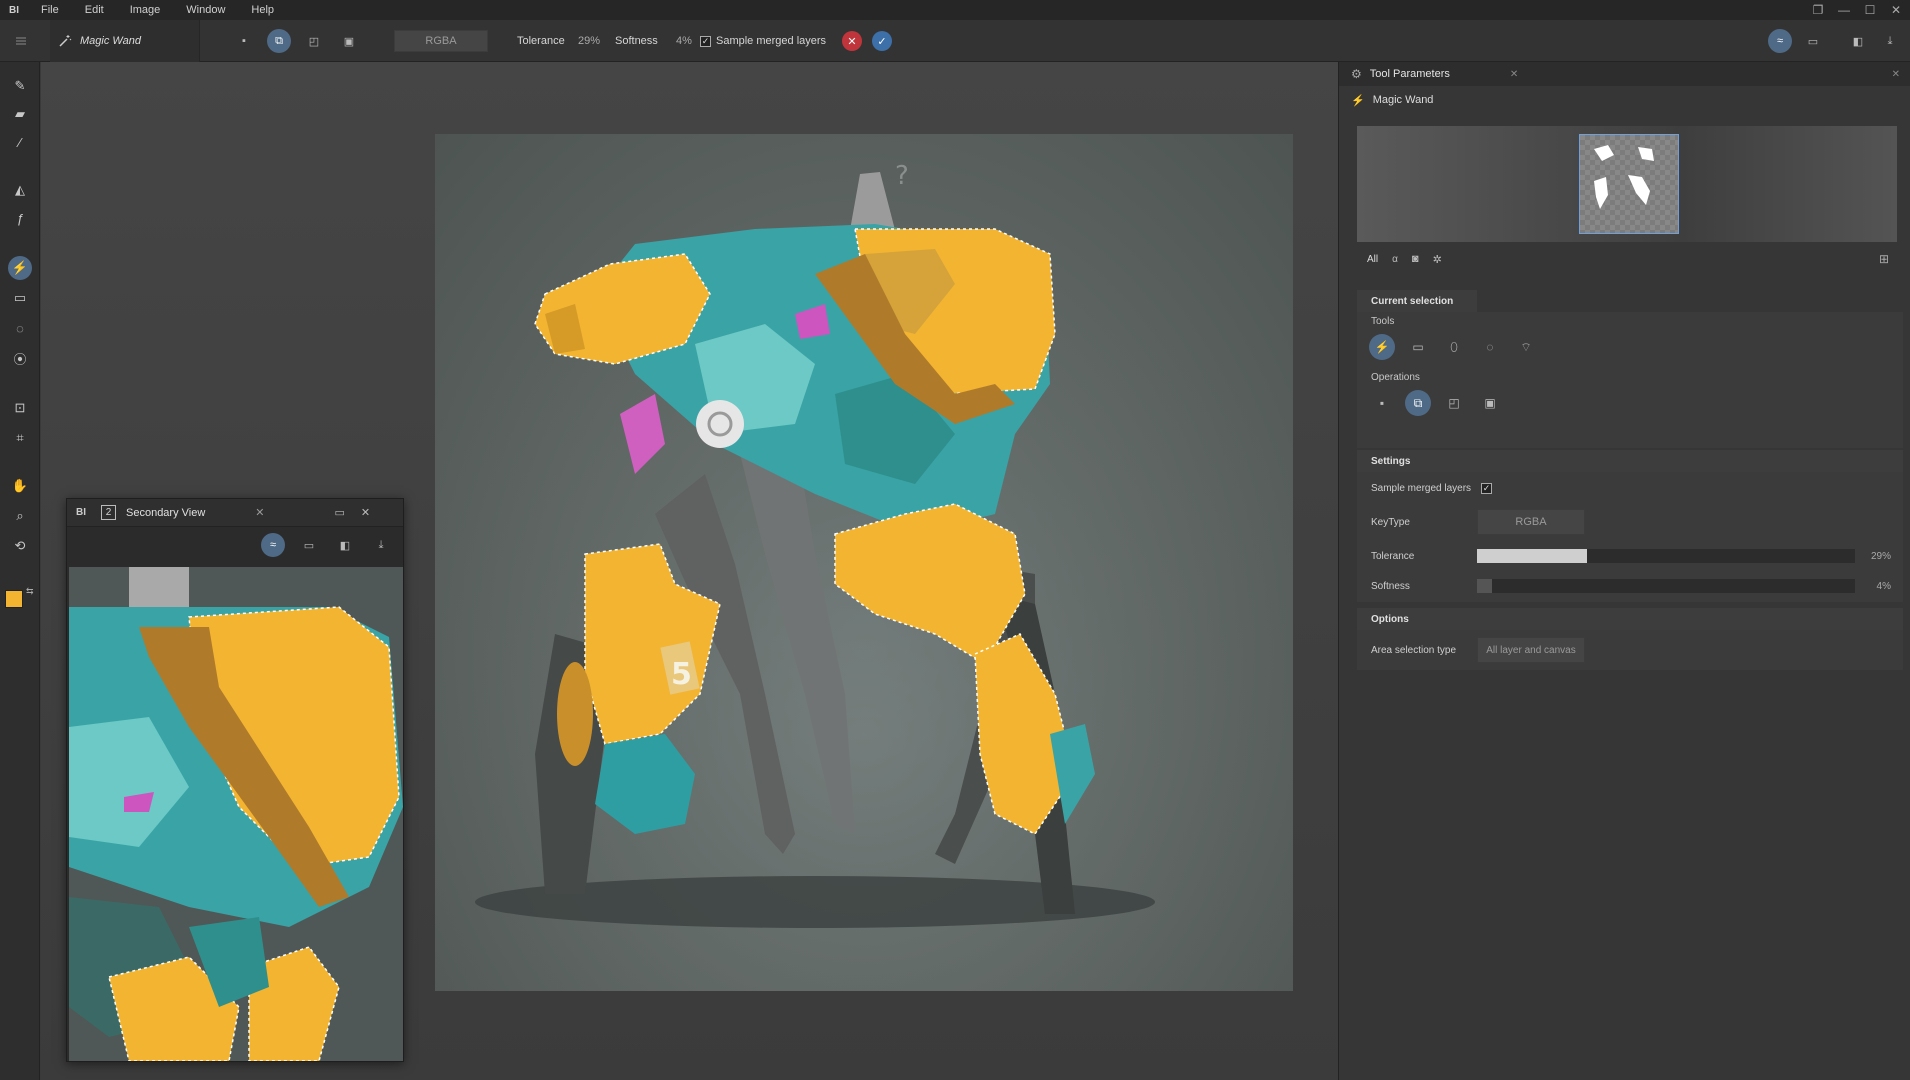  What do you see at coordinates (1624, 74) in the screenshot?
I see `panel-tabbar: ⚙ Tool Parameters ✕ ✕` at bounding box center [1624, 74].